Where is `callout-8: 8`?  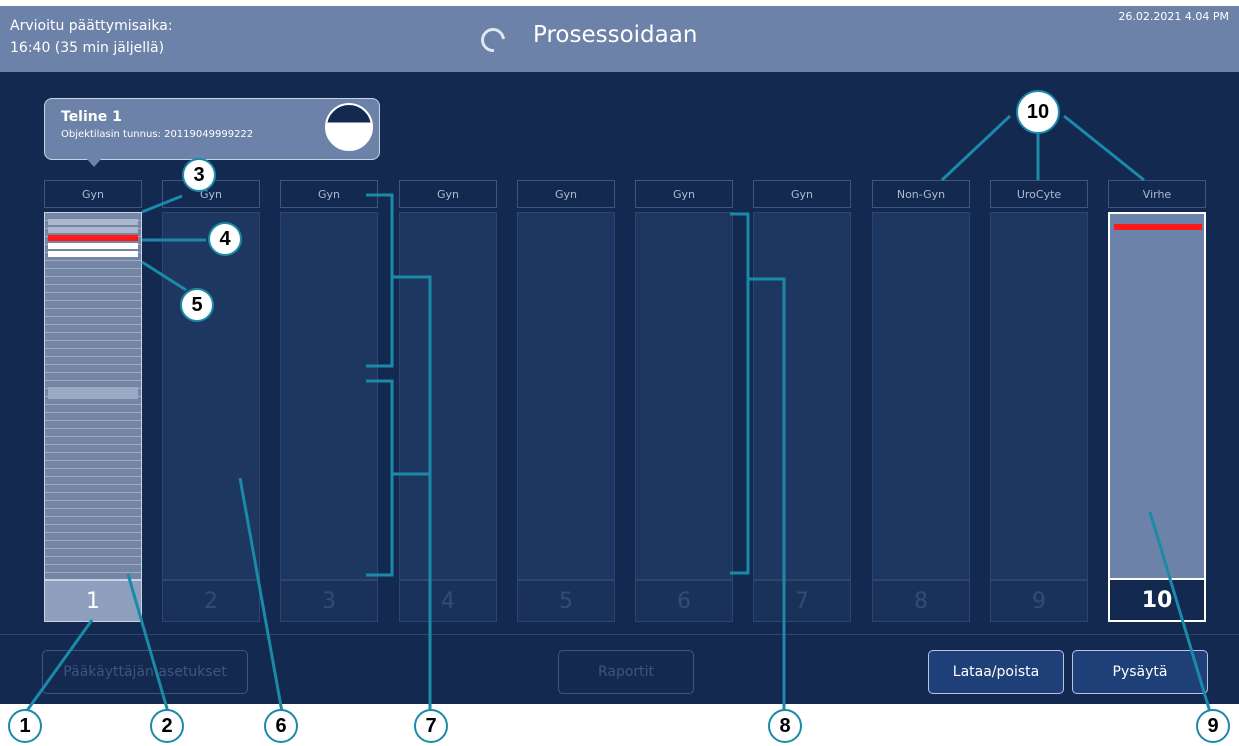 callout-8: 8 is located at coordinates (785, 726).